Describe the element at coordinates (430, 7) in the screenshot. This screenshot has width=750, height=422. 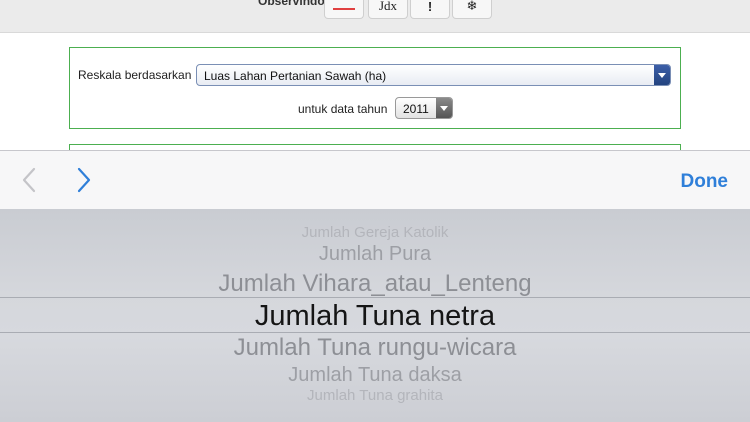
I see `info-icon: !` at that location.